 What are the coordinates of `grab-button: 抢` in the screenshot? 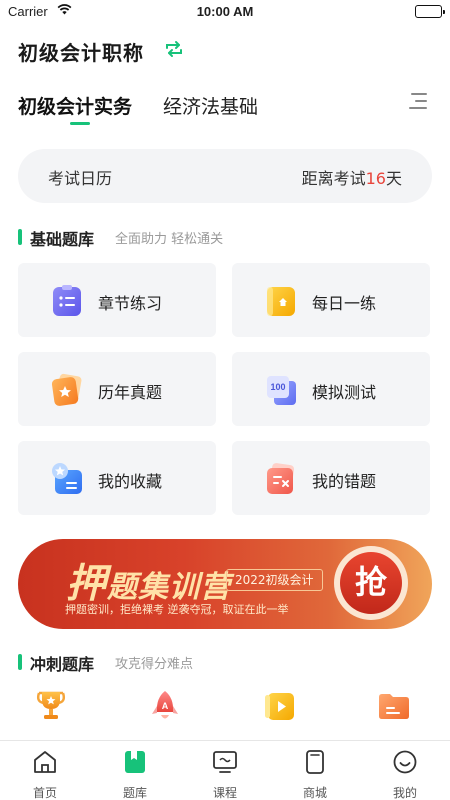 It's located at (371, 583).